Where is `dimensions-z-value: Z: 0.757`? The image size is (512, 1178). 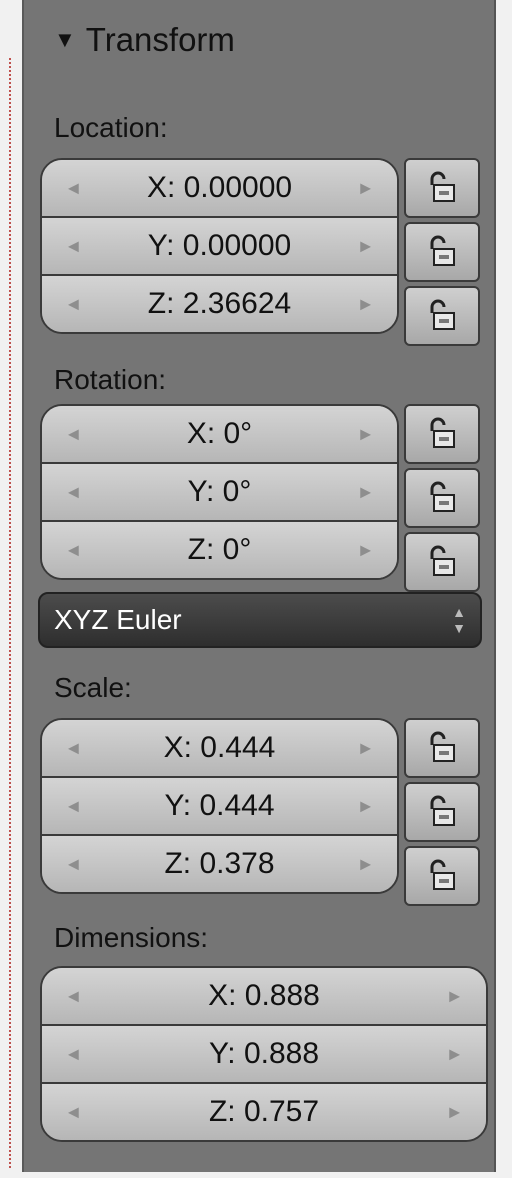
dimensions-z-value: Z: 0.757 is located at coordinates (264, 1111).